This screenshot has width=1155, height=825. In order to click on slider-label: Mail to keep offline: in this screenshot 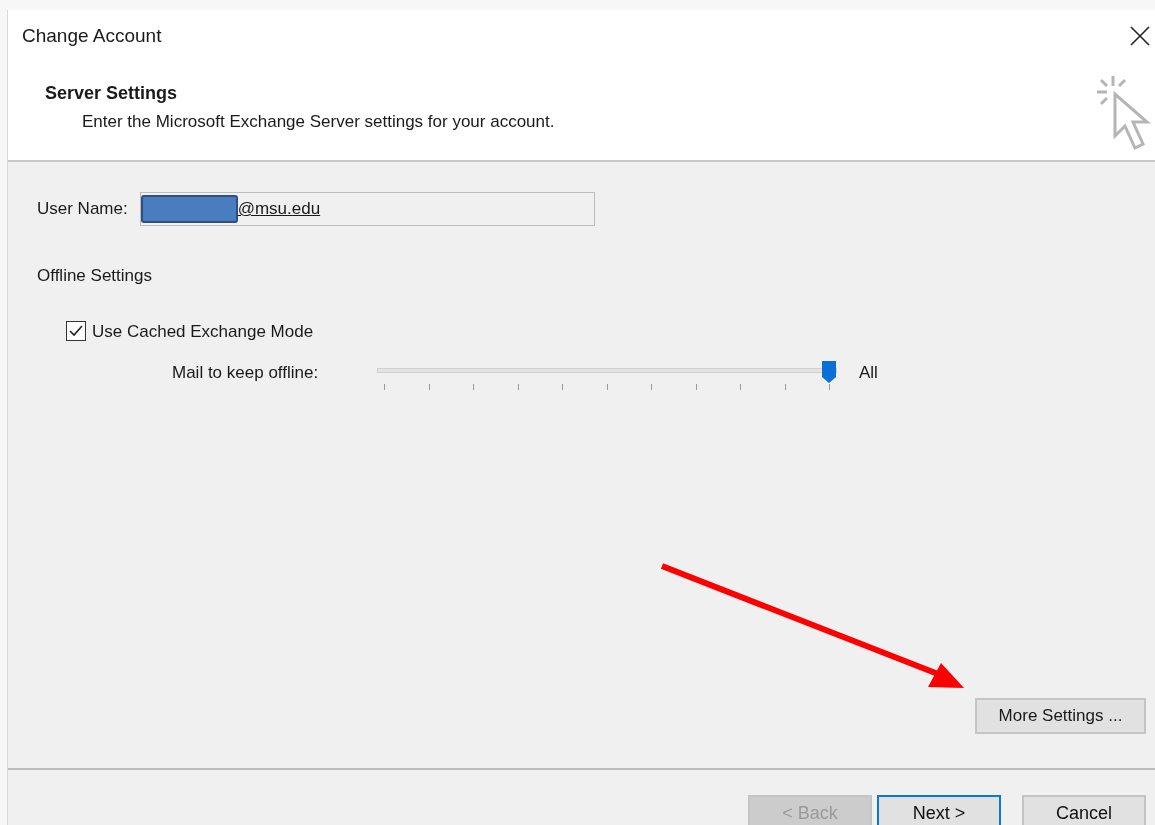, I will do `click(246, 373)`.